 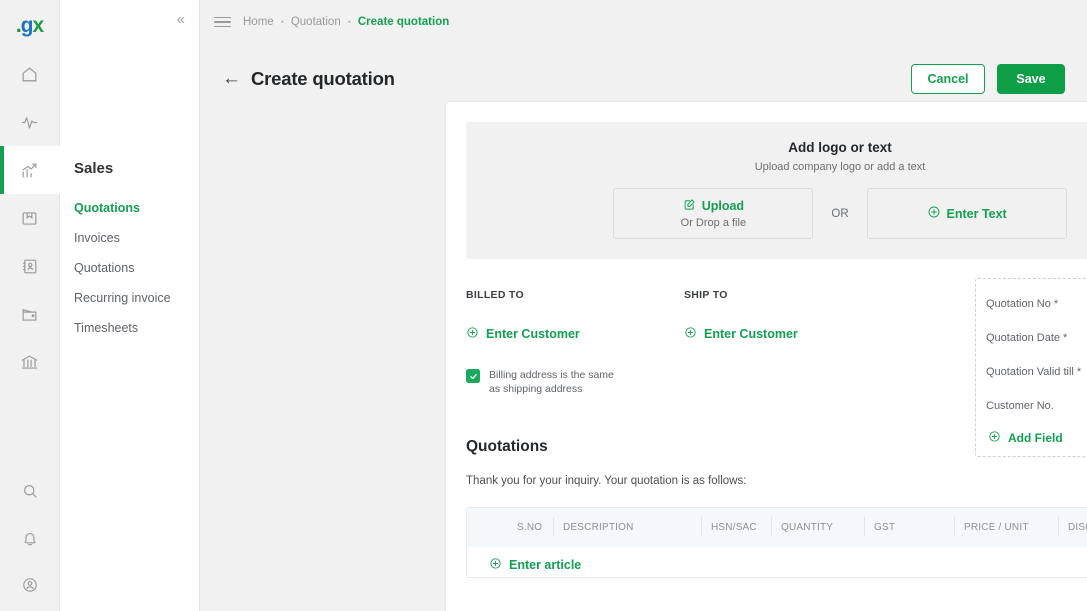 I want to click on add-field-button: Add Field, so click(x=1037, y=438).